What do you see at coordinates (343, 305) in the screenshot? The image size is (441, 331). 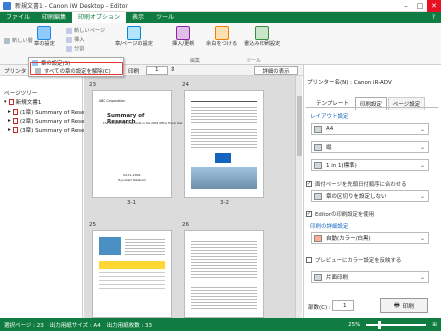 I see `copies-input: 1` at bounding box center [343, 305].